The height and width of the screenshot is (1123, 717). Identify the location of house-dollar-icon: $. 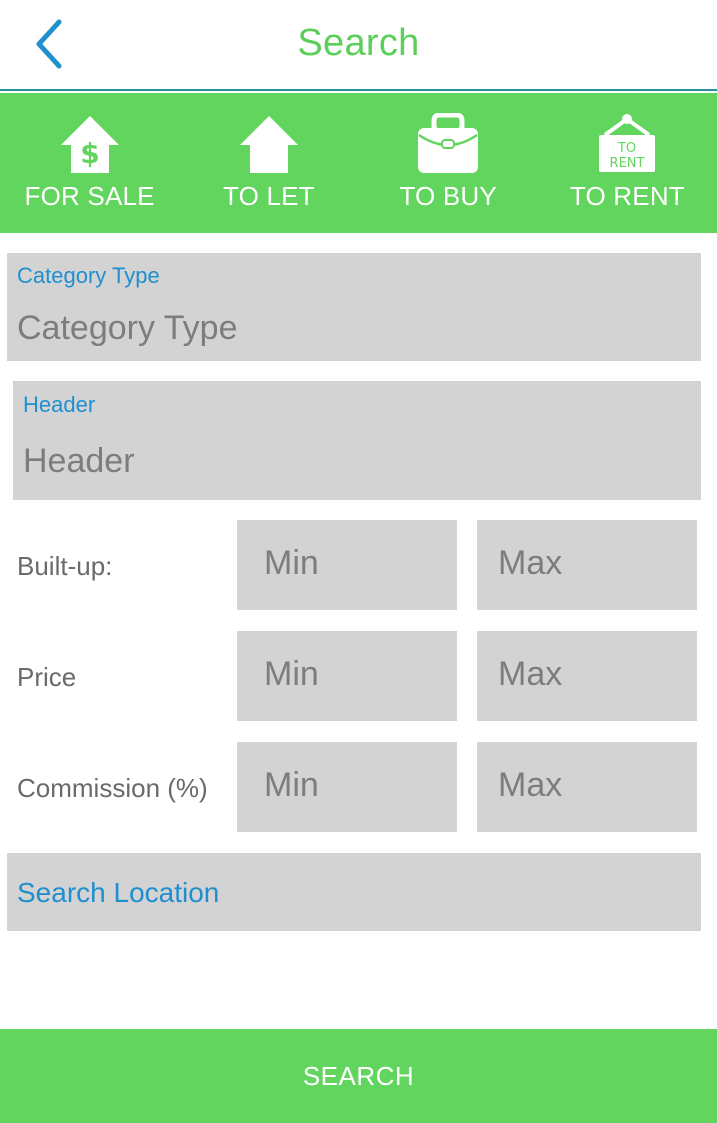
(89, 144).